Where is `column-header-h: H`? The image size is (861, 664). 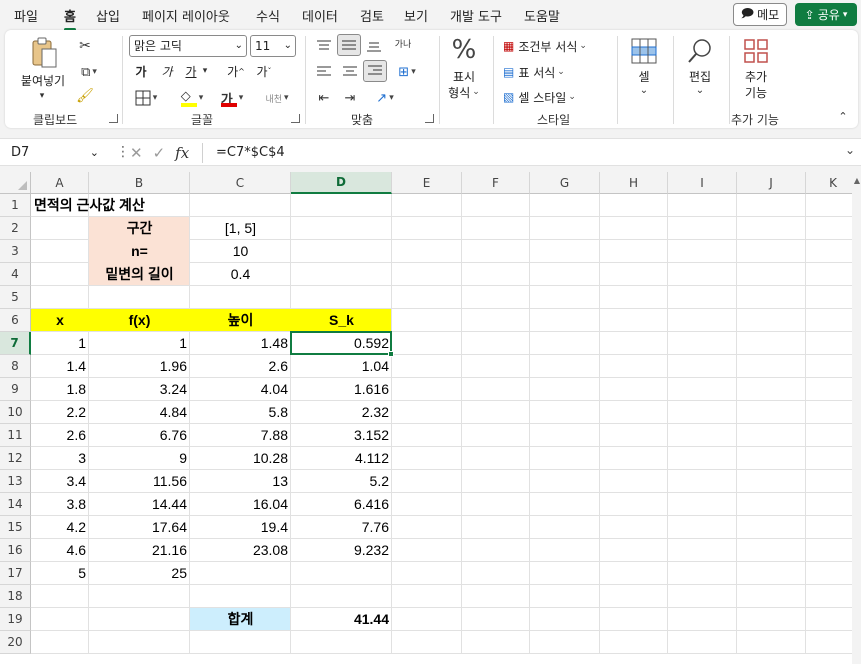 column-header-h: H is located at coordinates (634, 183).